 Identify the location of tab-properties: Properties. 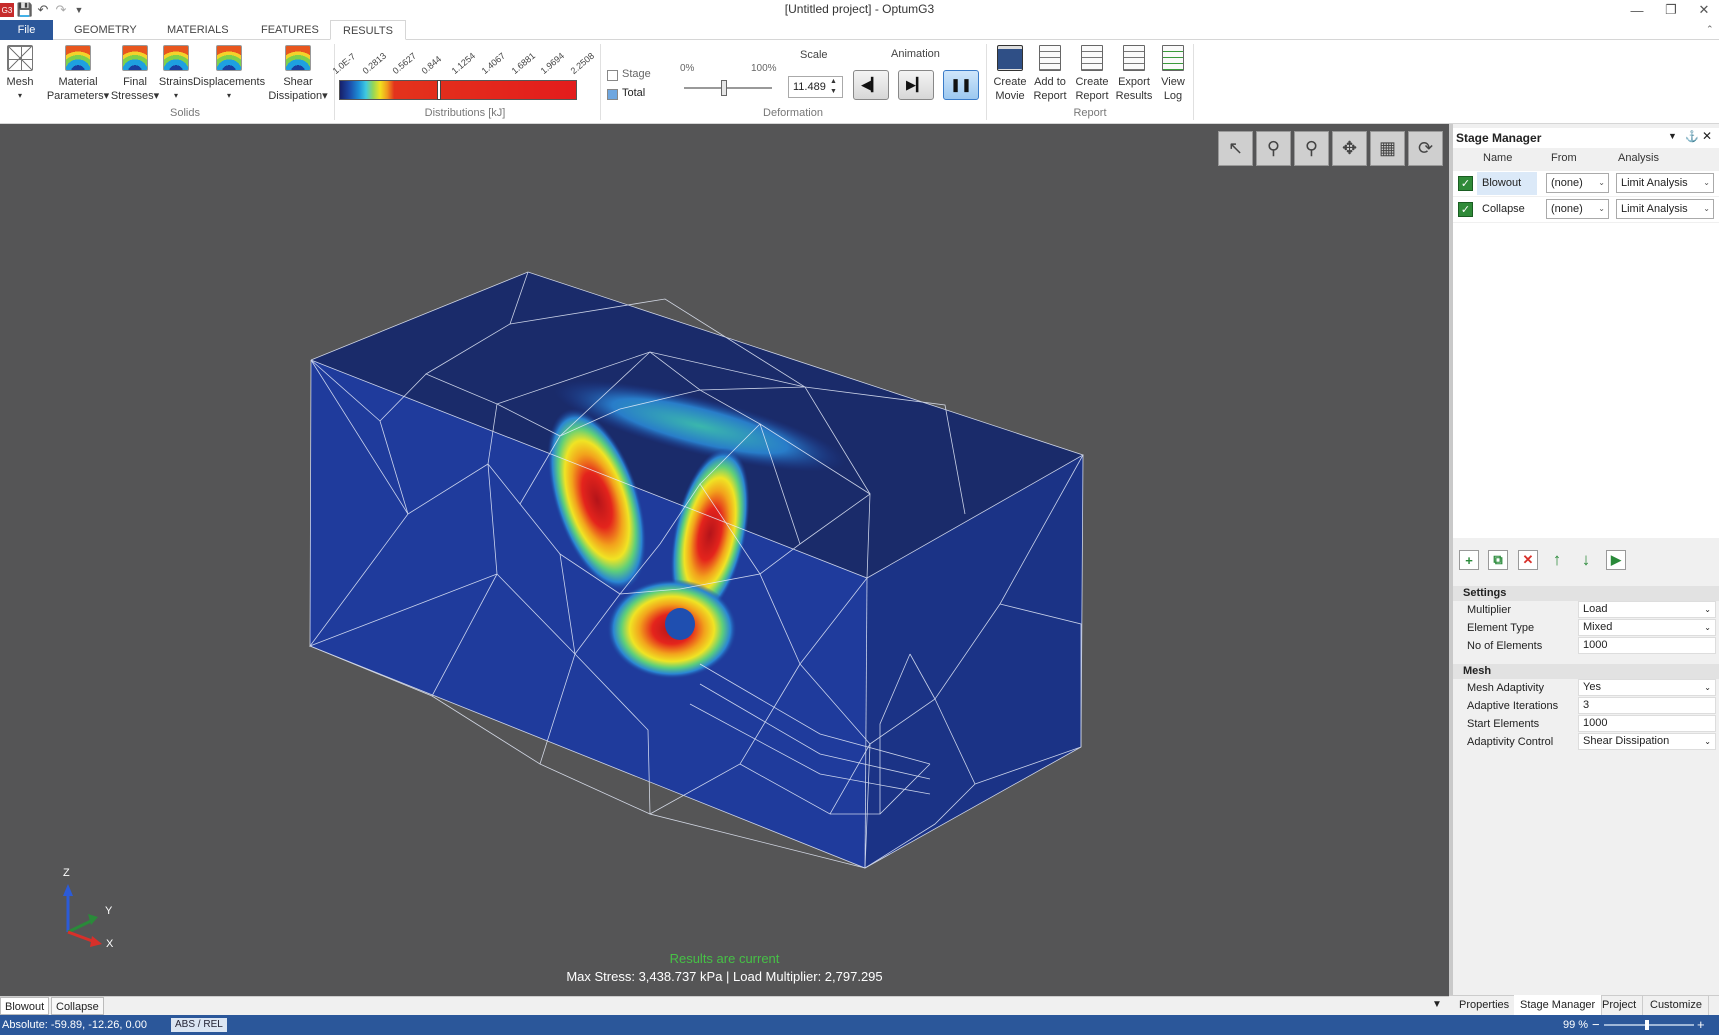
(1485, 1005).